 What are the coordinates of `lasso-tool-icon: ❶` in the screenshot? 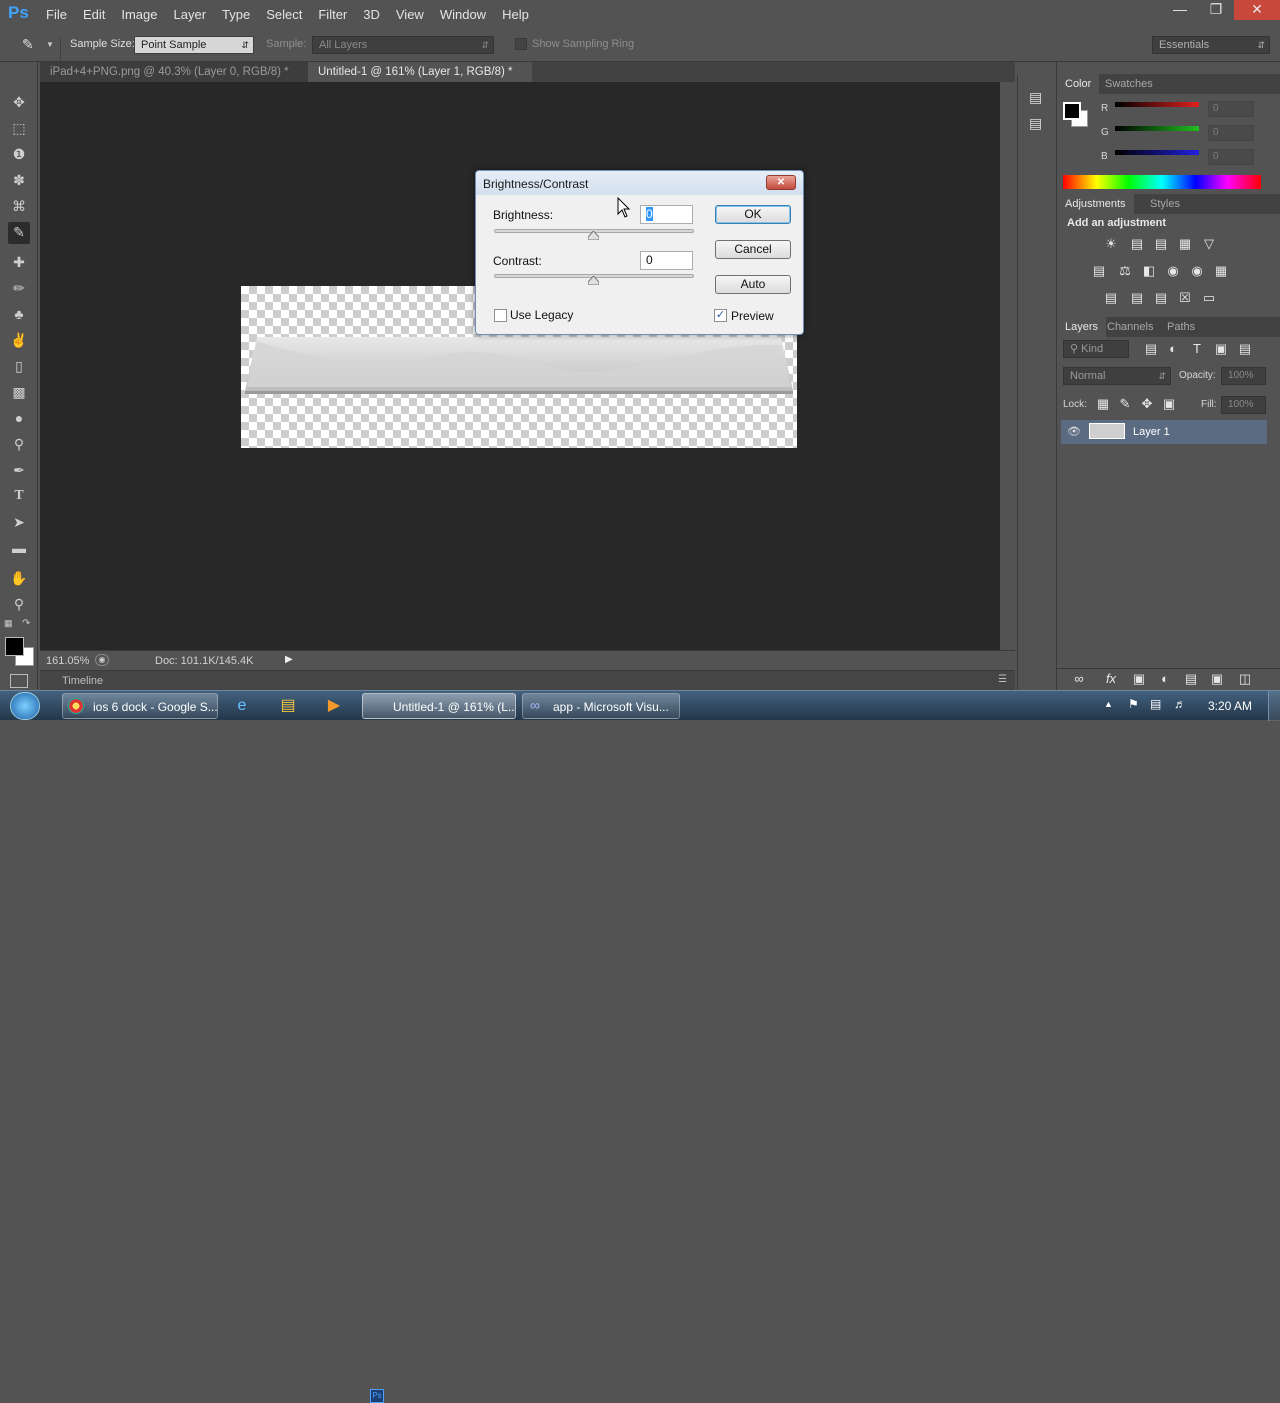 It's located at (19, 154).